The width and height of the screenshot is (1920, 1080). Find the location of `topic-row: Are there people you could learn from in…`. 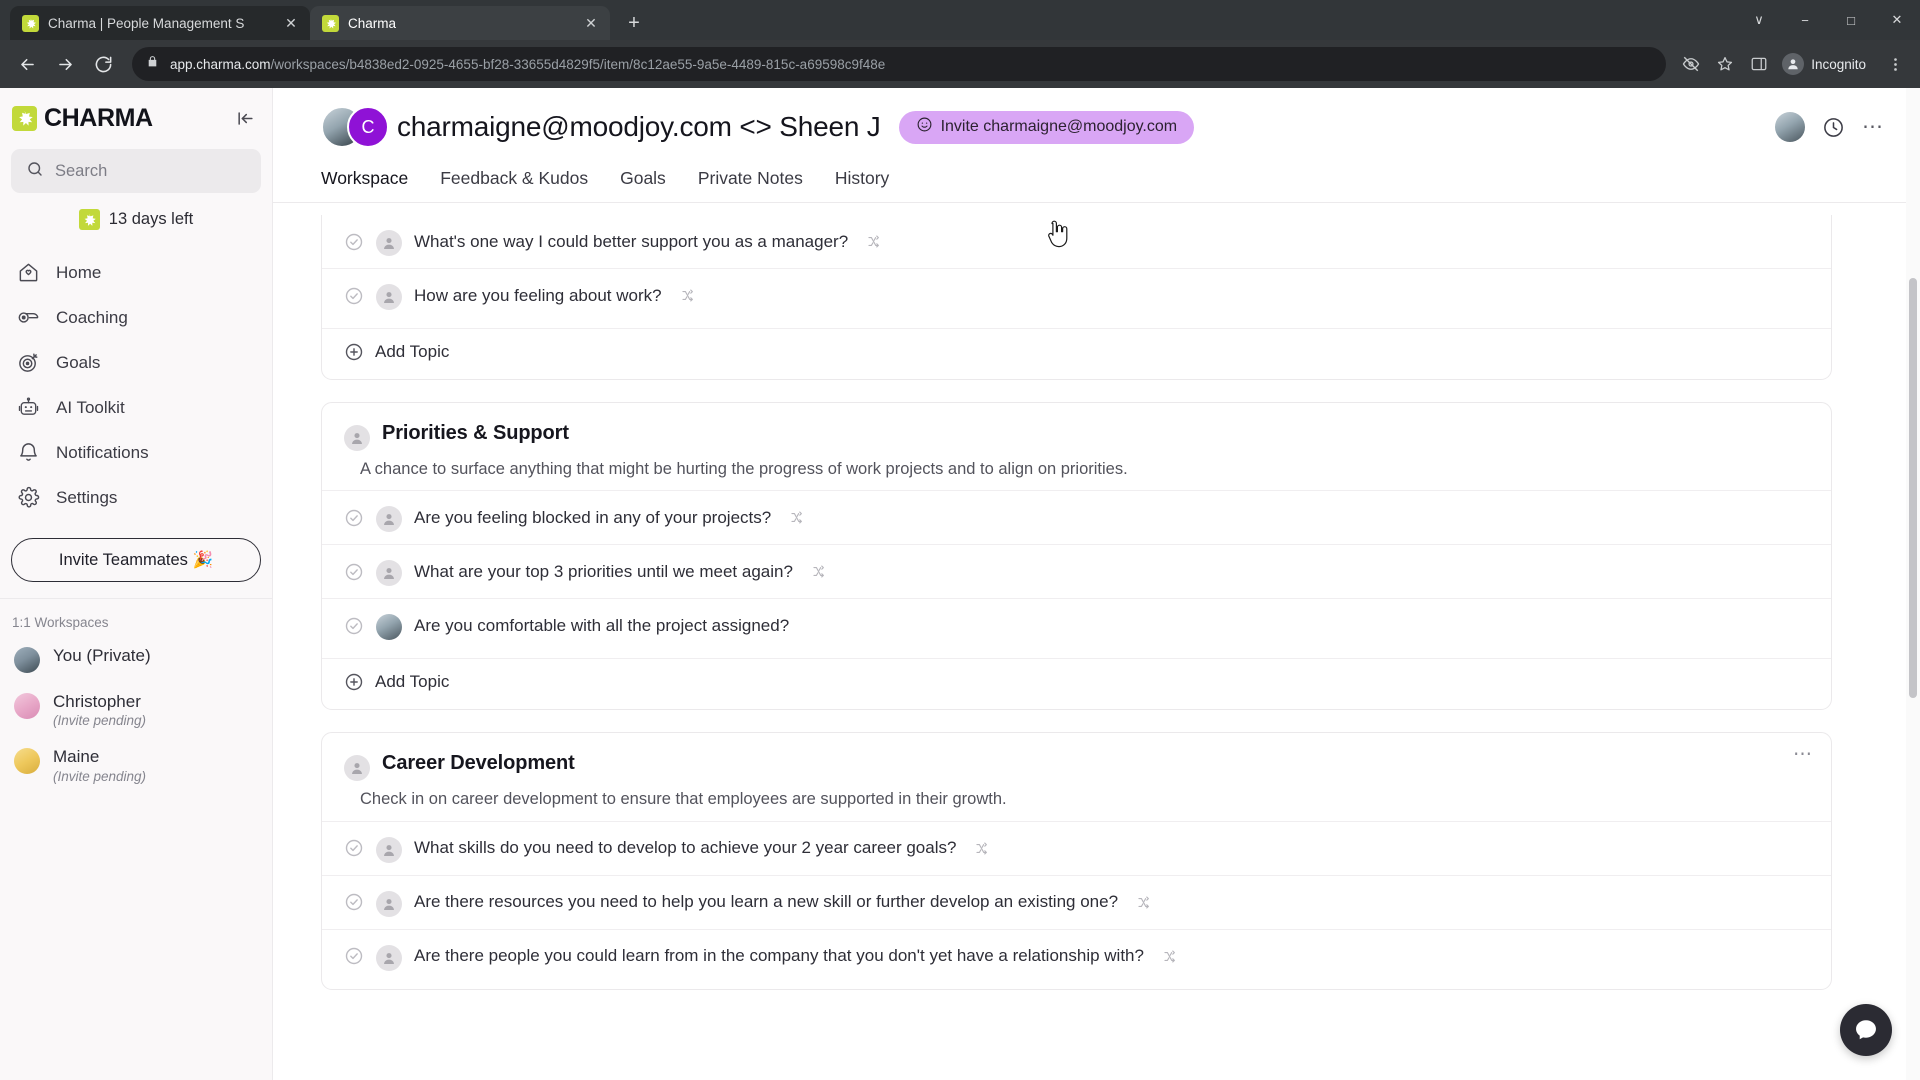

topic-row: Are there people you could learn from in… is located at coordinates (1076, 955).